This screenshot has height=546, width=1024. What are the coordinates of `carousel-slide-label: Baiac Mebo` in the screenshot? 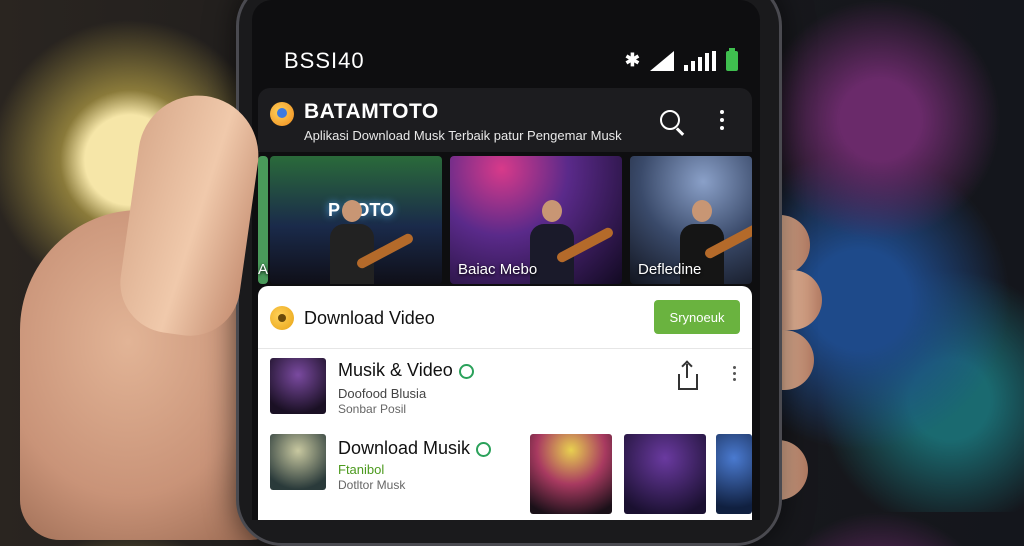 It's located at (498, 269).